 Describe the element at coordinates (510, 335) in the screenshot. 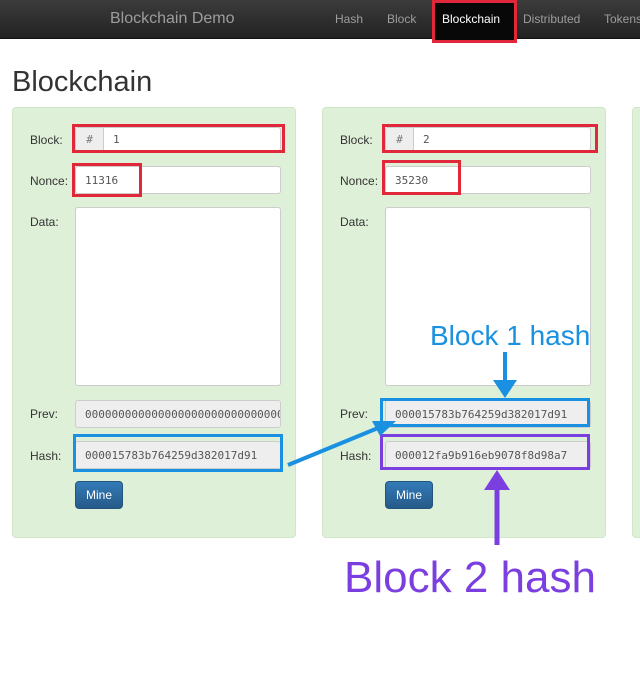

I see `annotation-block1-hash: Block 1 hash` at that location.